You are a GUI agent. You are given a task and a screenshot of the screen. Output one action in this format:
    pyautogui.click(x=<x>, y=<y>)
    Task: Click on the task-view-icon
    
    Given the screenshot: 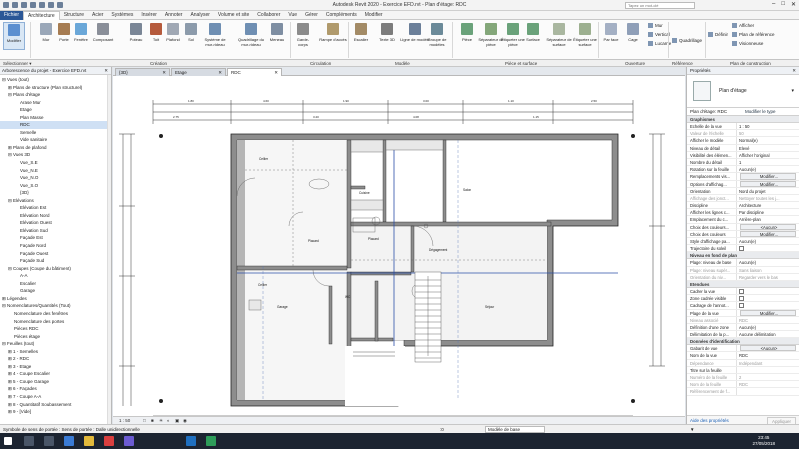 What is the action you would take?
    pyautogui.click(x=49, y=441)
    